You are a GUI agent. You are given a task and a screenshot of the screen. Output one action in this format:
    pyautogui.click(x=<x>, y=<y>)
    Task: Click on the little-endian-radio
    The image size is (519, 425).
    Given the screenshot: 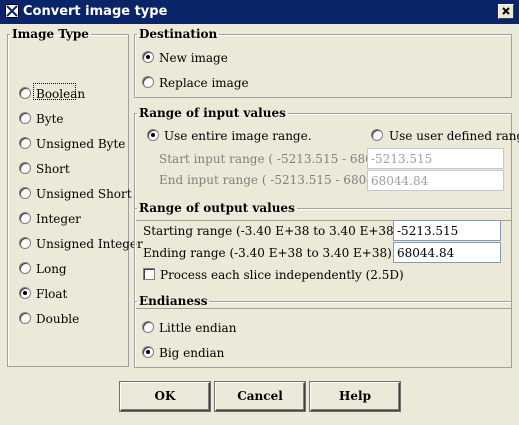 What is the action you would take?
    pyautogui.click(x=148, y=327)
    